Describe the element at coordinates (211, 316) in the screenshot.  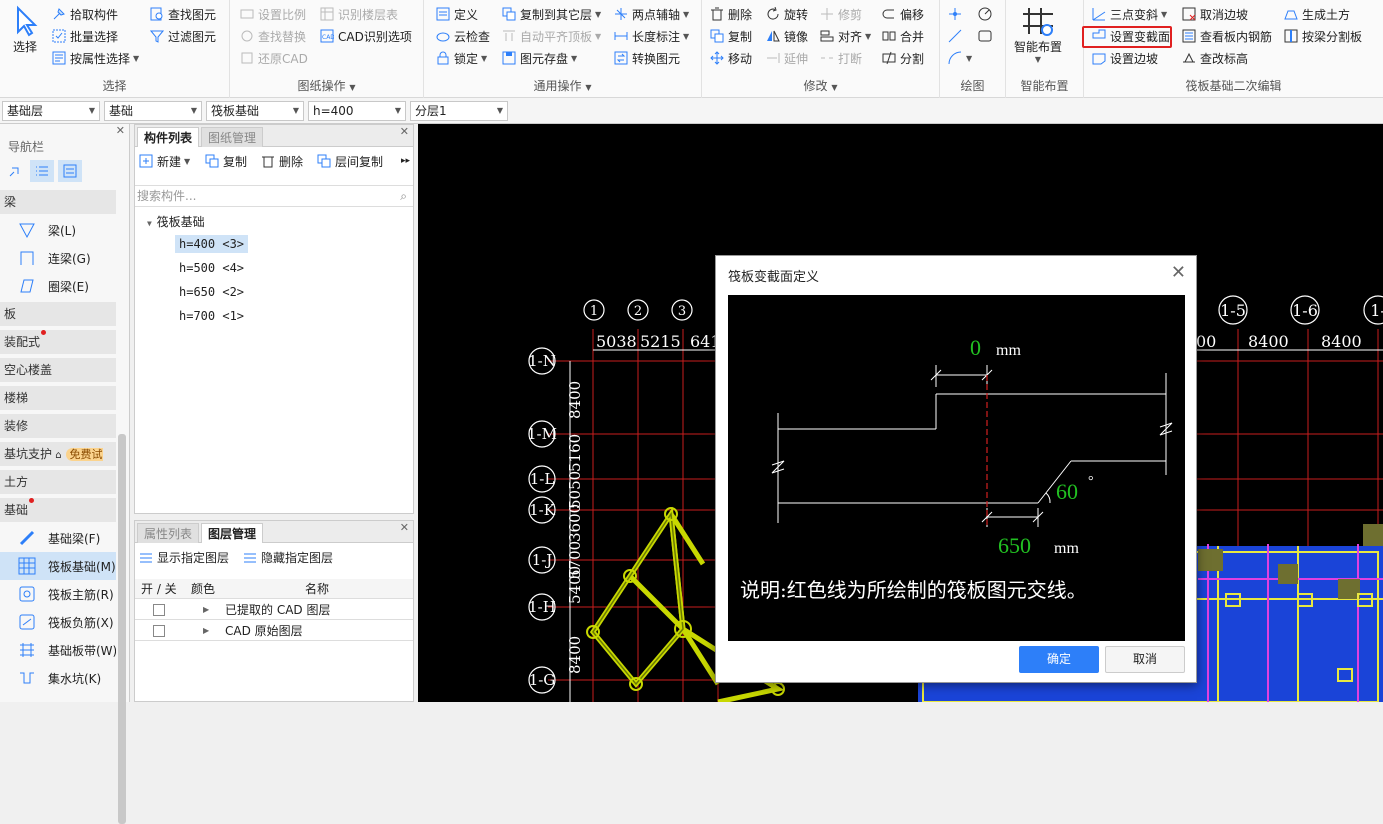
I see `tree-item-h700: h=700 <1>` at that location.